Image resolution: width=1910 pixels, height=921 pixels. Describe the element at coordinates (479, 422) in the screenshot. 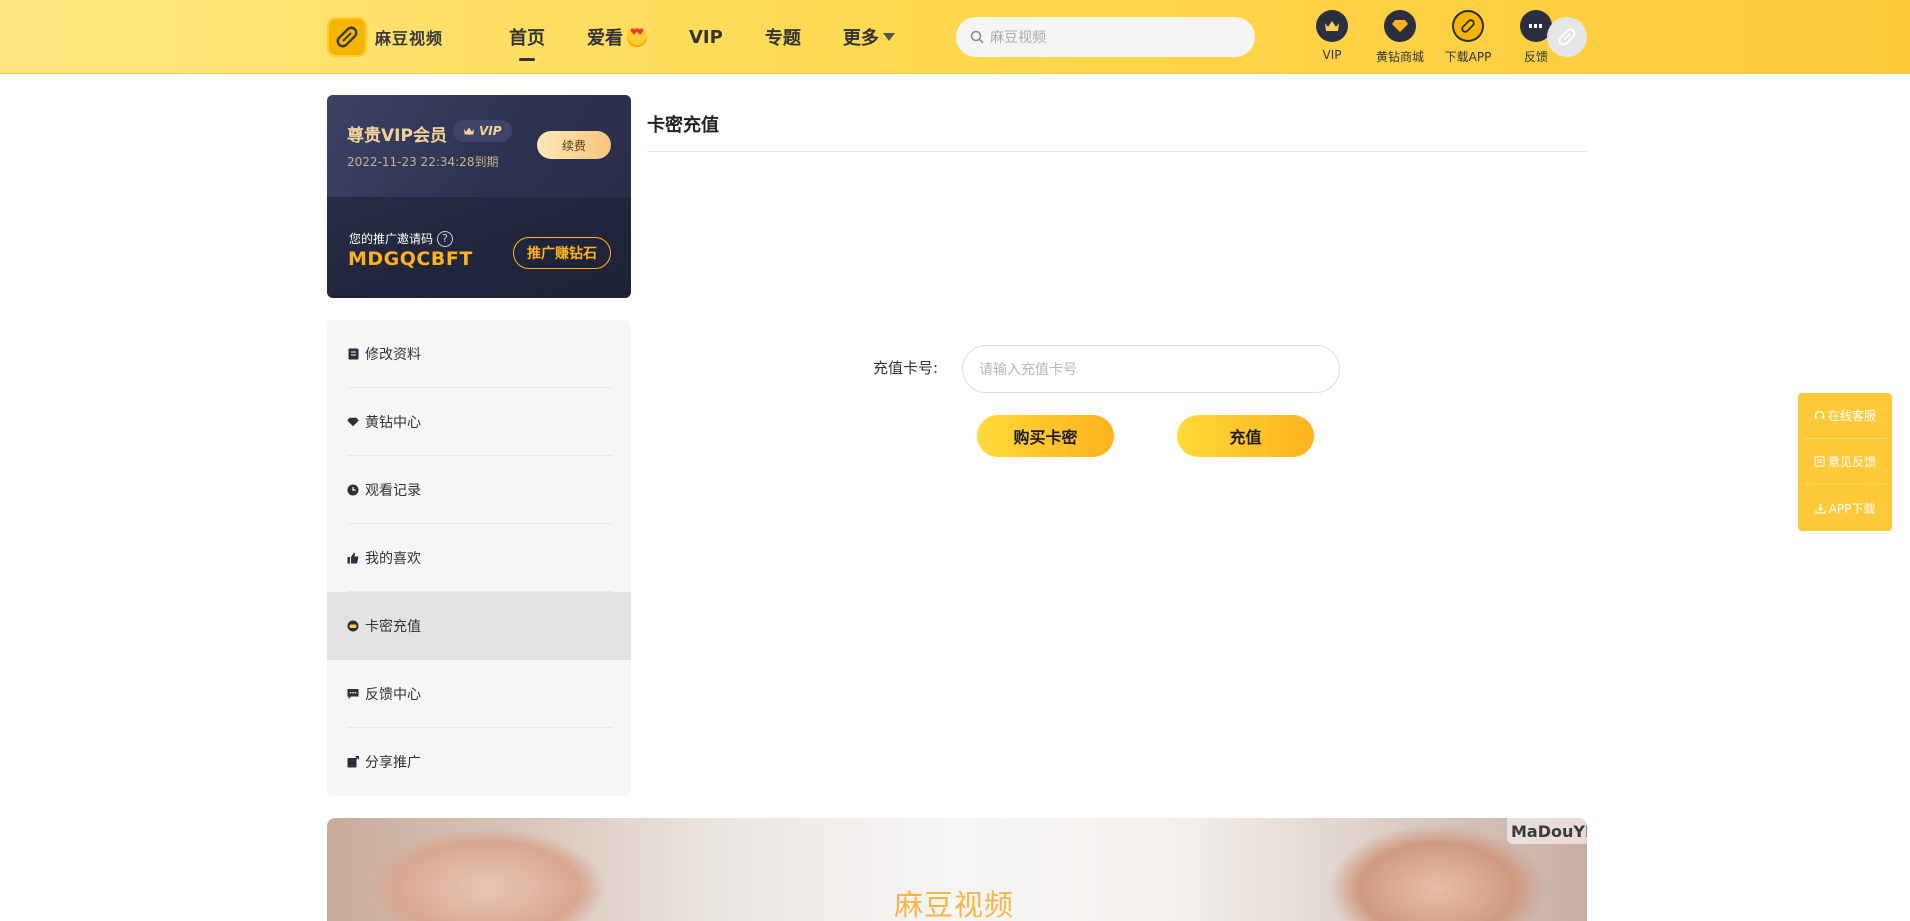

I see `menu-item-diamond-center: 黄钻中心` at that location.